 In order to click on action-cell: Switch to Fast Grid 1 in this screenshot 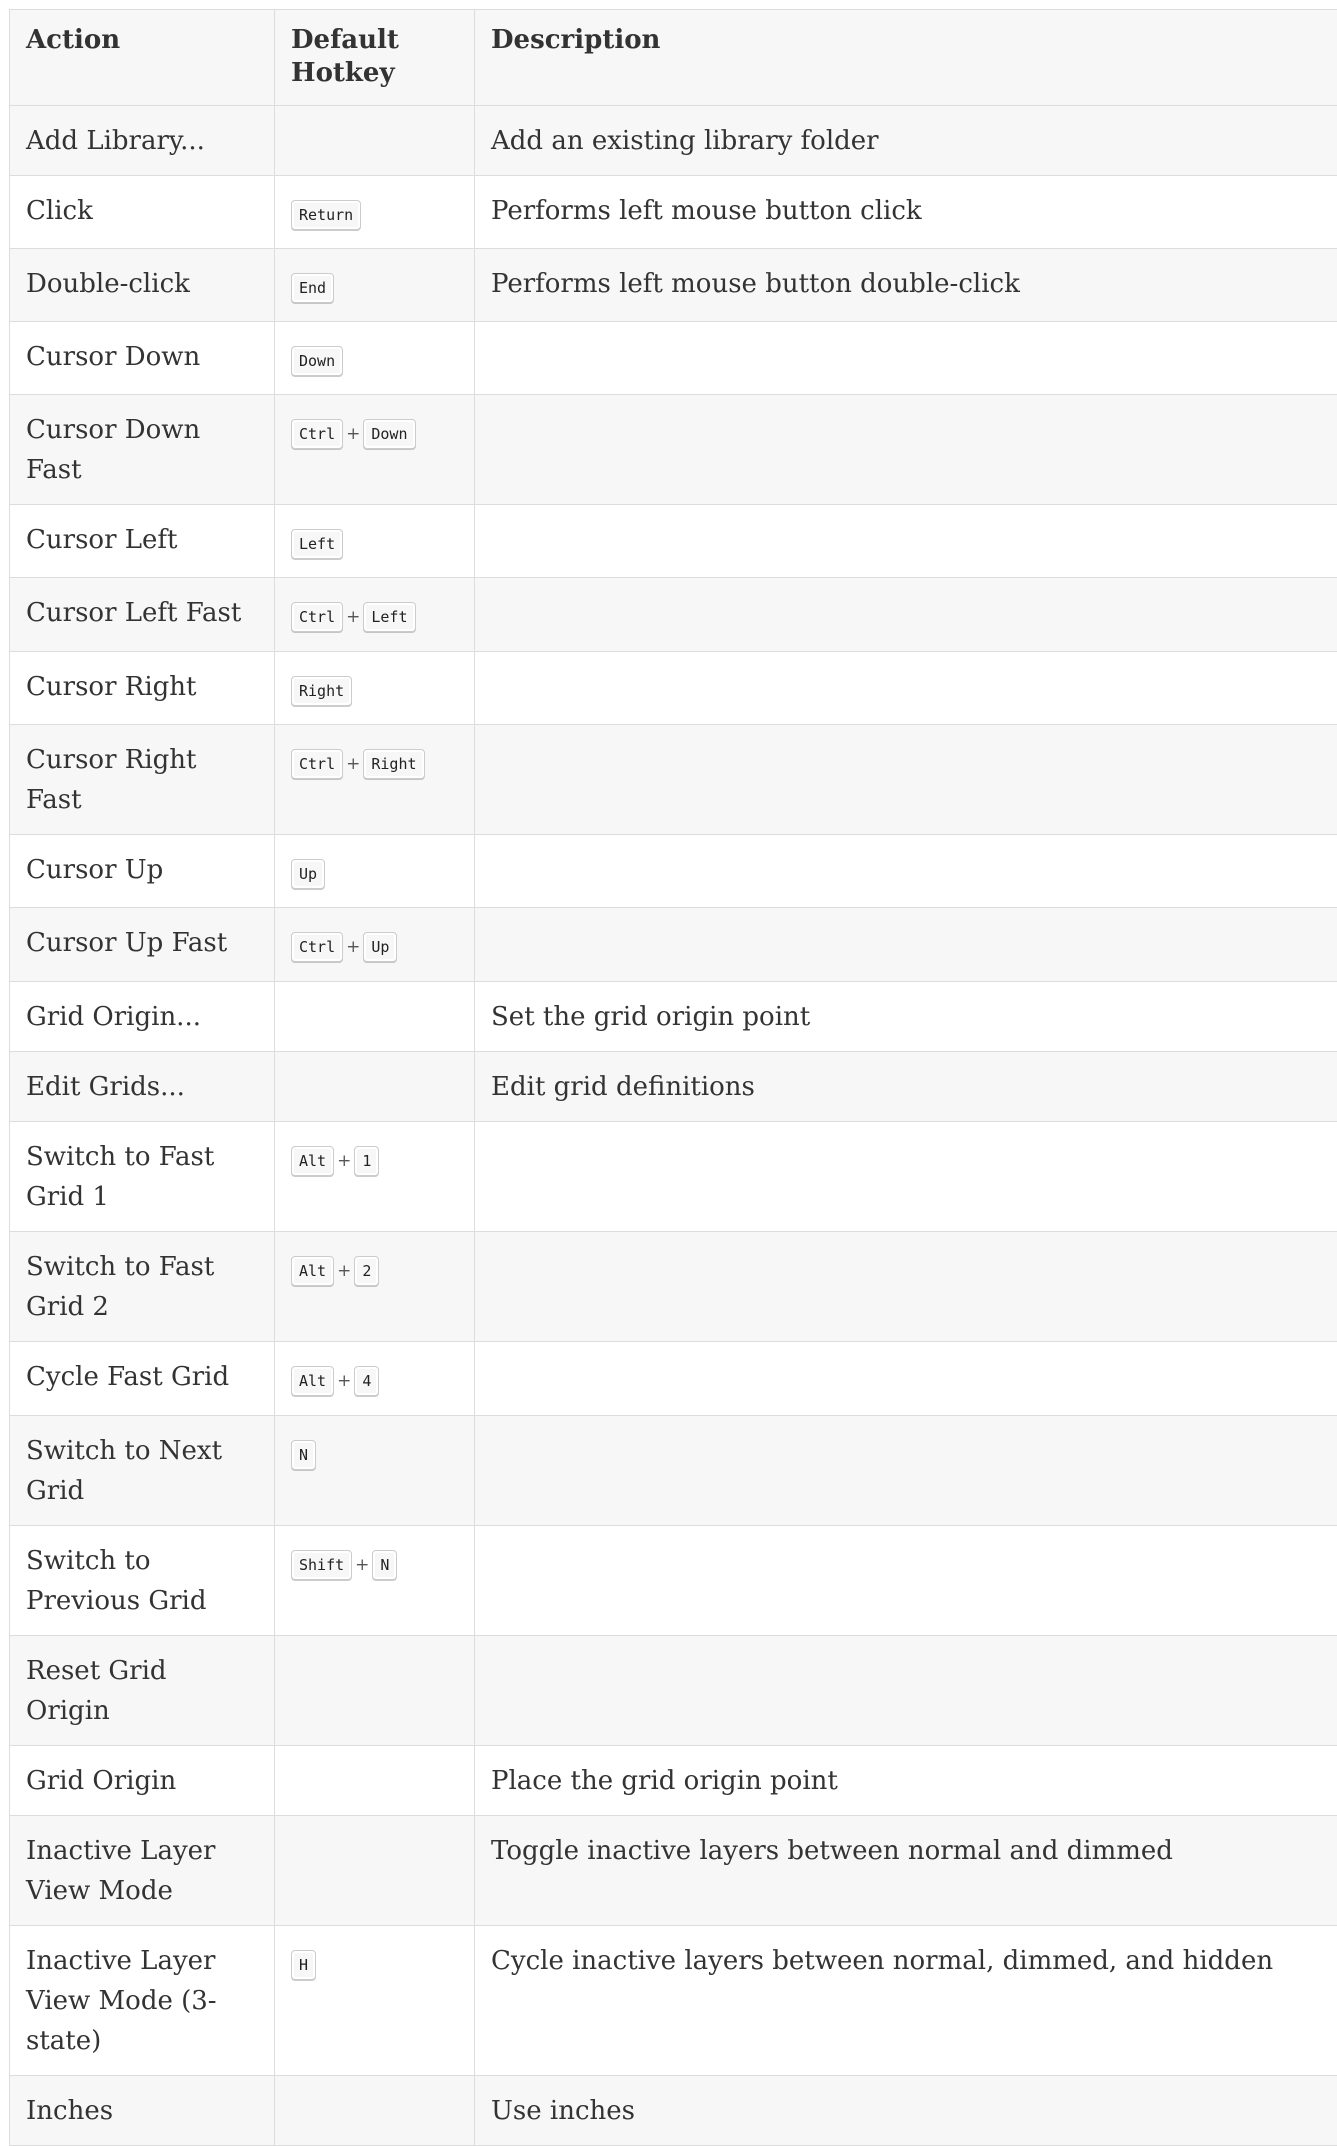, I will do `click(142, 1177)`.